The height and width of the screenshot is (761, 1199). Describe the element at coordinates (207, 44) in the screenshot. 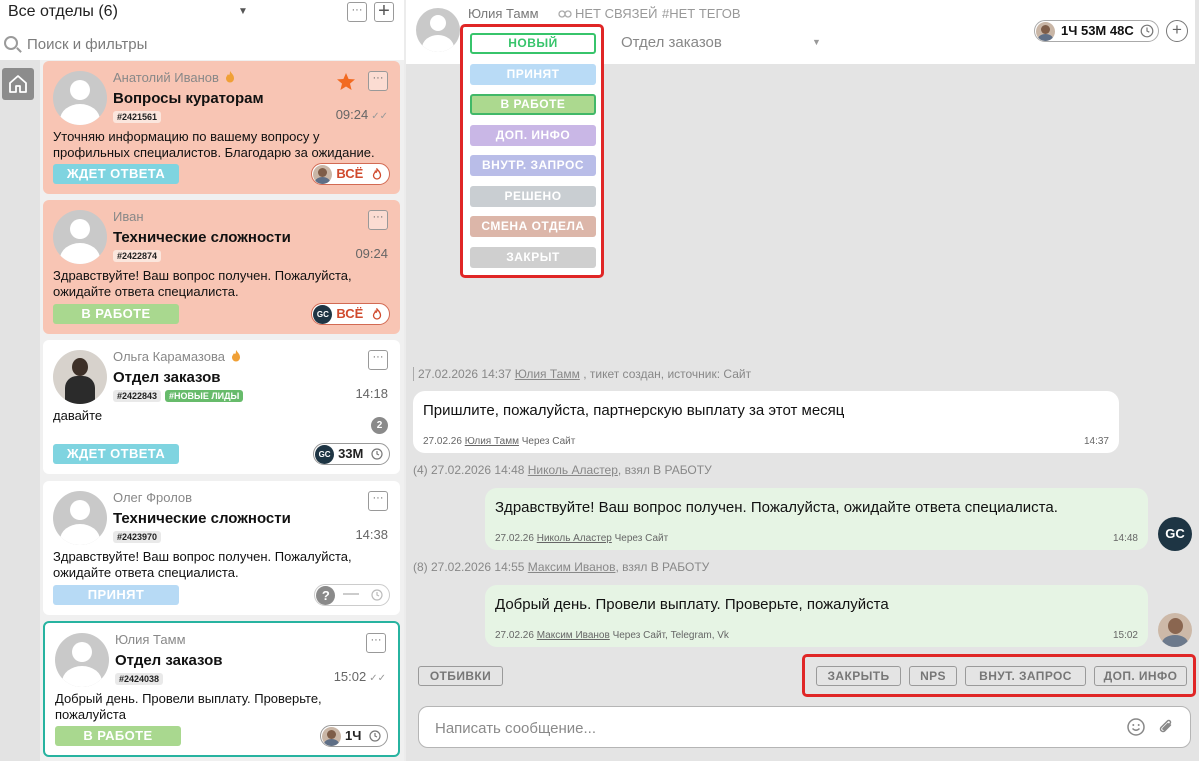

I see `search-input` at that location.